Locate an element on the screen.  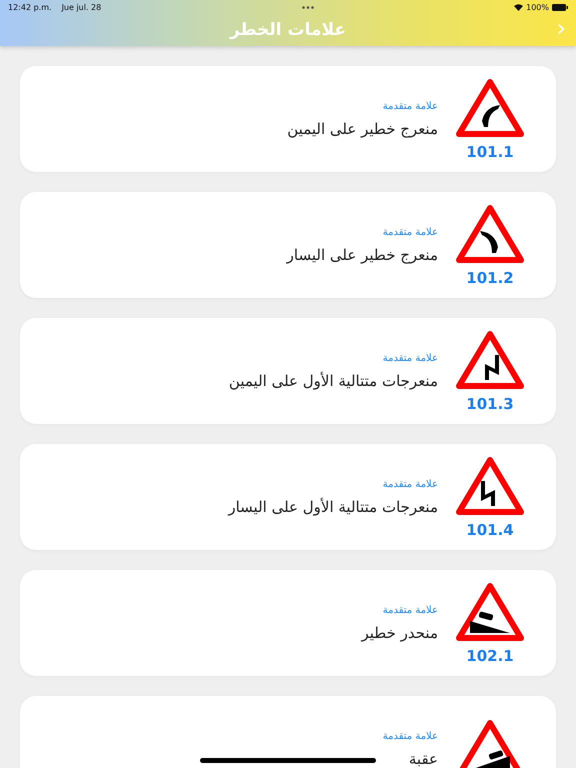
sign-title: منعرج خطير على اليمين is located at coordinates (362, 129).